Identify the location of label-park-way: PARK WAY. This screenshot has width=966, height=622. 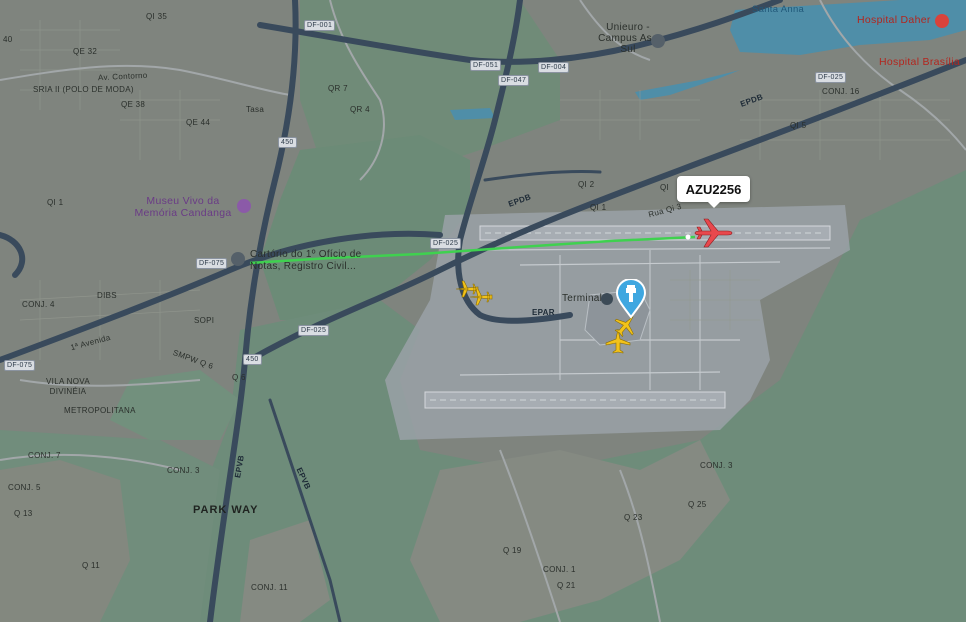
(226, 510).